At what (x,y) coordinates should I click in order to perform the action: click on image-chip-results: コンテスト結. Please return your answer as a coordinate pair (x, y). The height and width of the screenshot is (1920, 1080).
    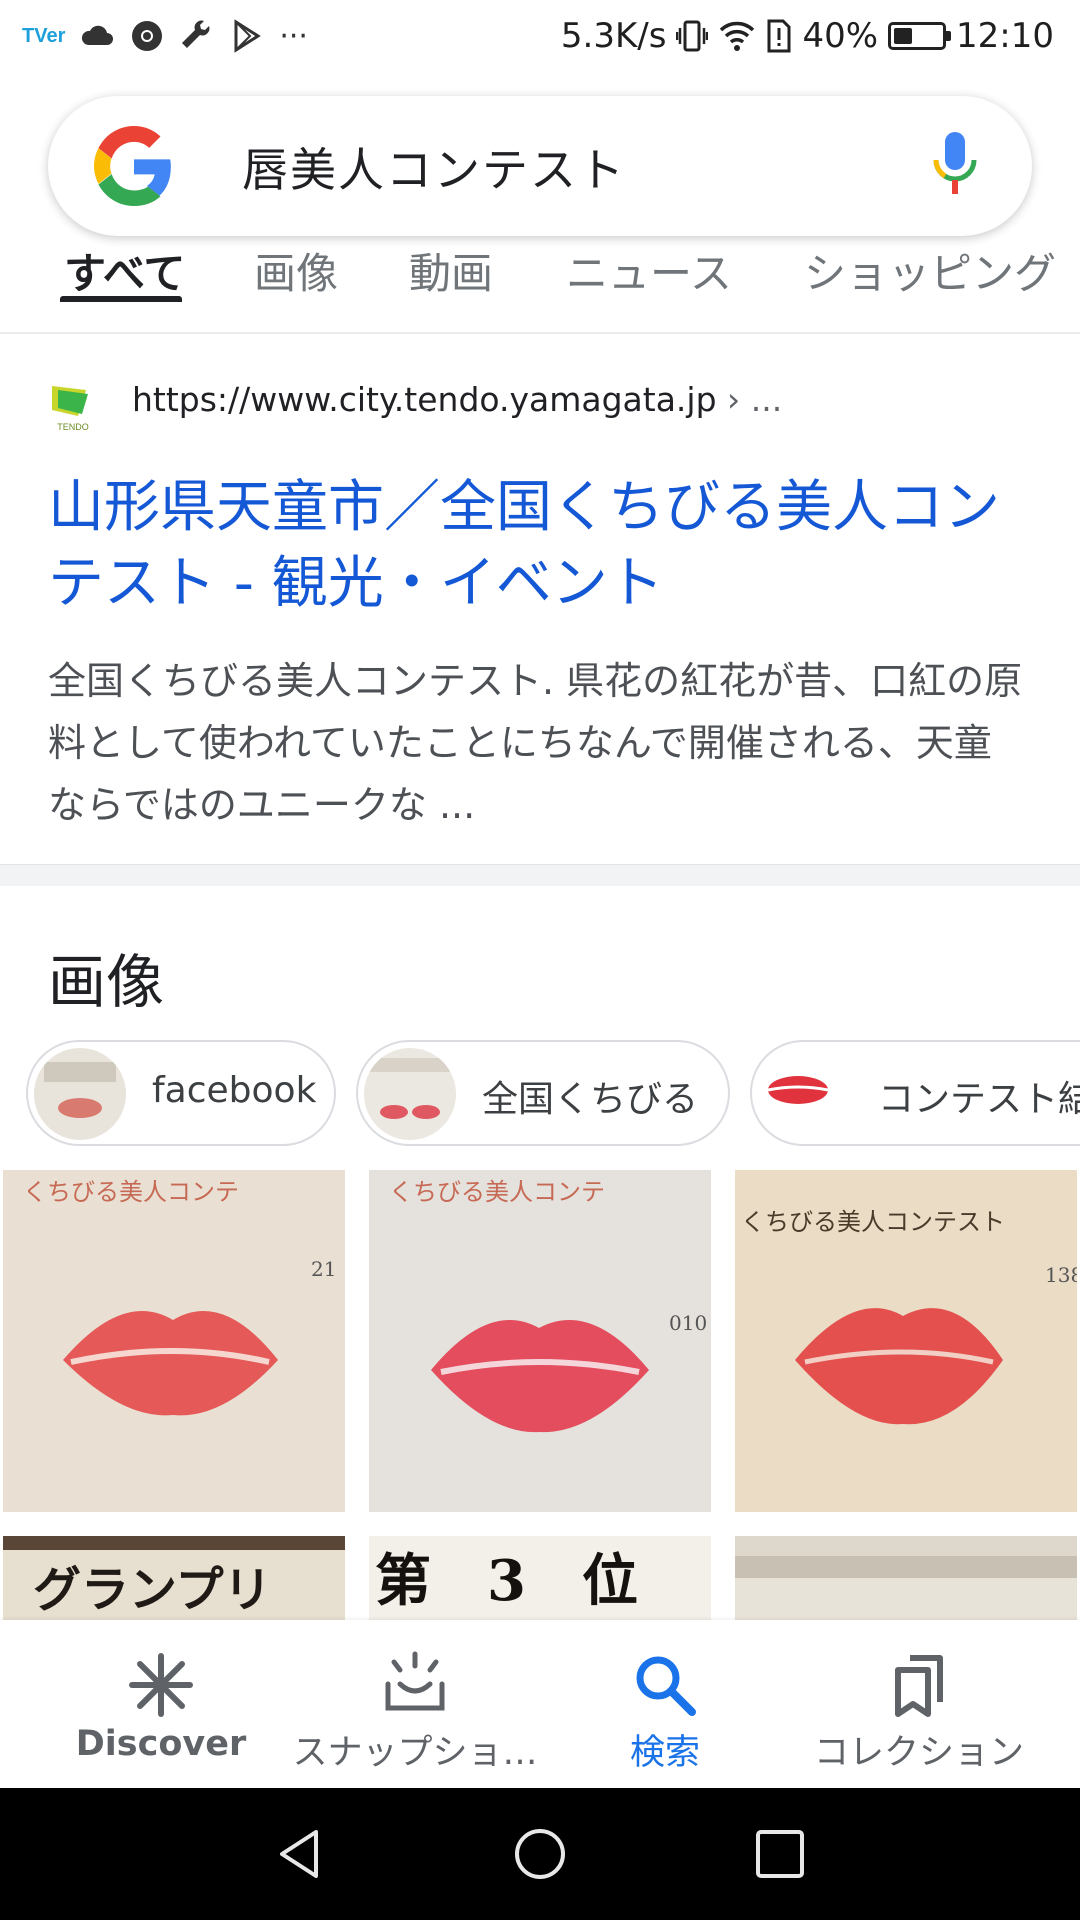
    Looking at the image, I should click on (915, 1093).